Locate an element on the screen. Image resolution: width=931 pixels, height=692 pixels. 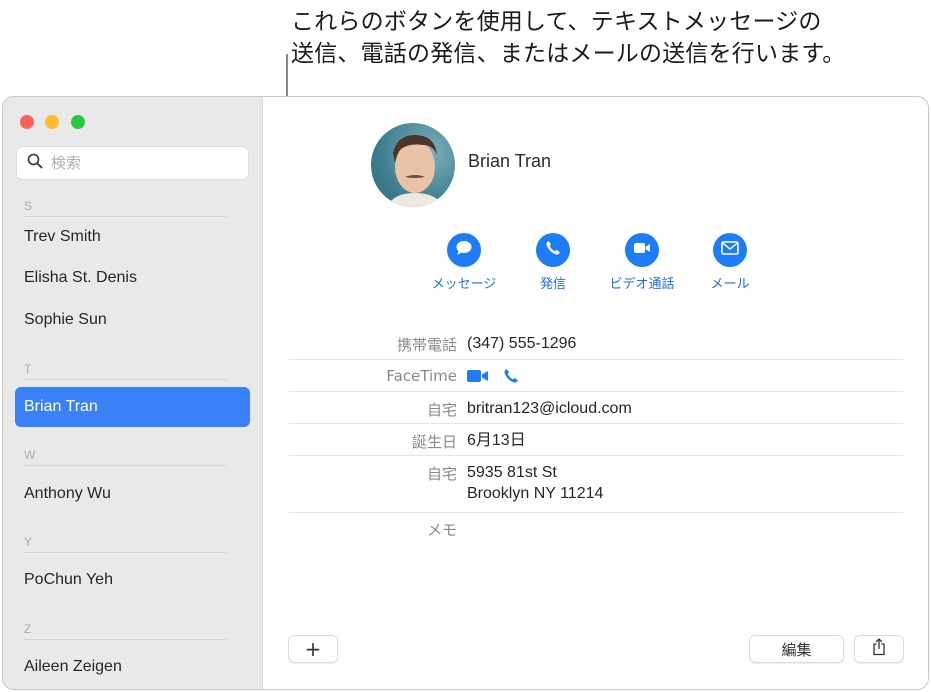
field-email: 自宅 britran123@icloud.com is located at coordinates (596, 408).